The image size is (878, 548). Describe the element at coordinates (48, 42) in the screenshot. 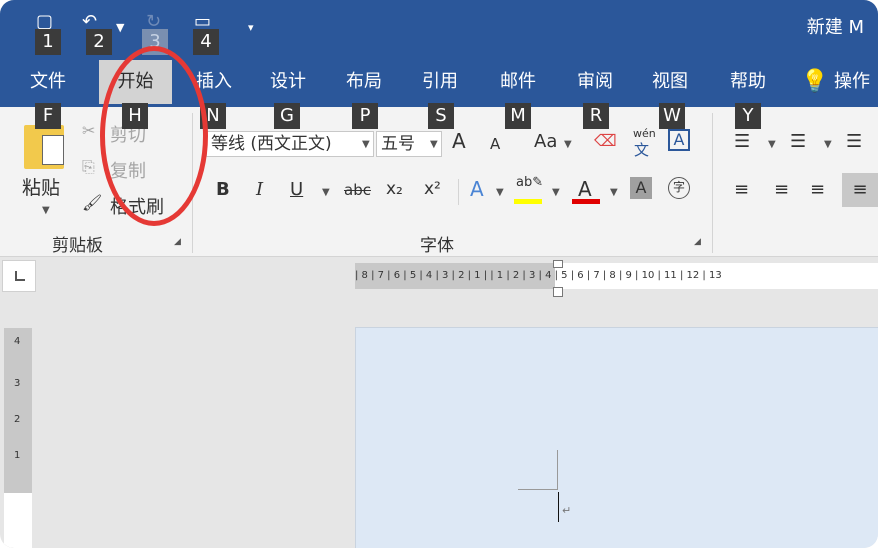

I see `keytip-qat-1: 1` at that location.